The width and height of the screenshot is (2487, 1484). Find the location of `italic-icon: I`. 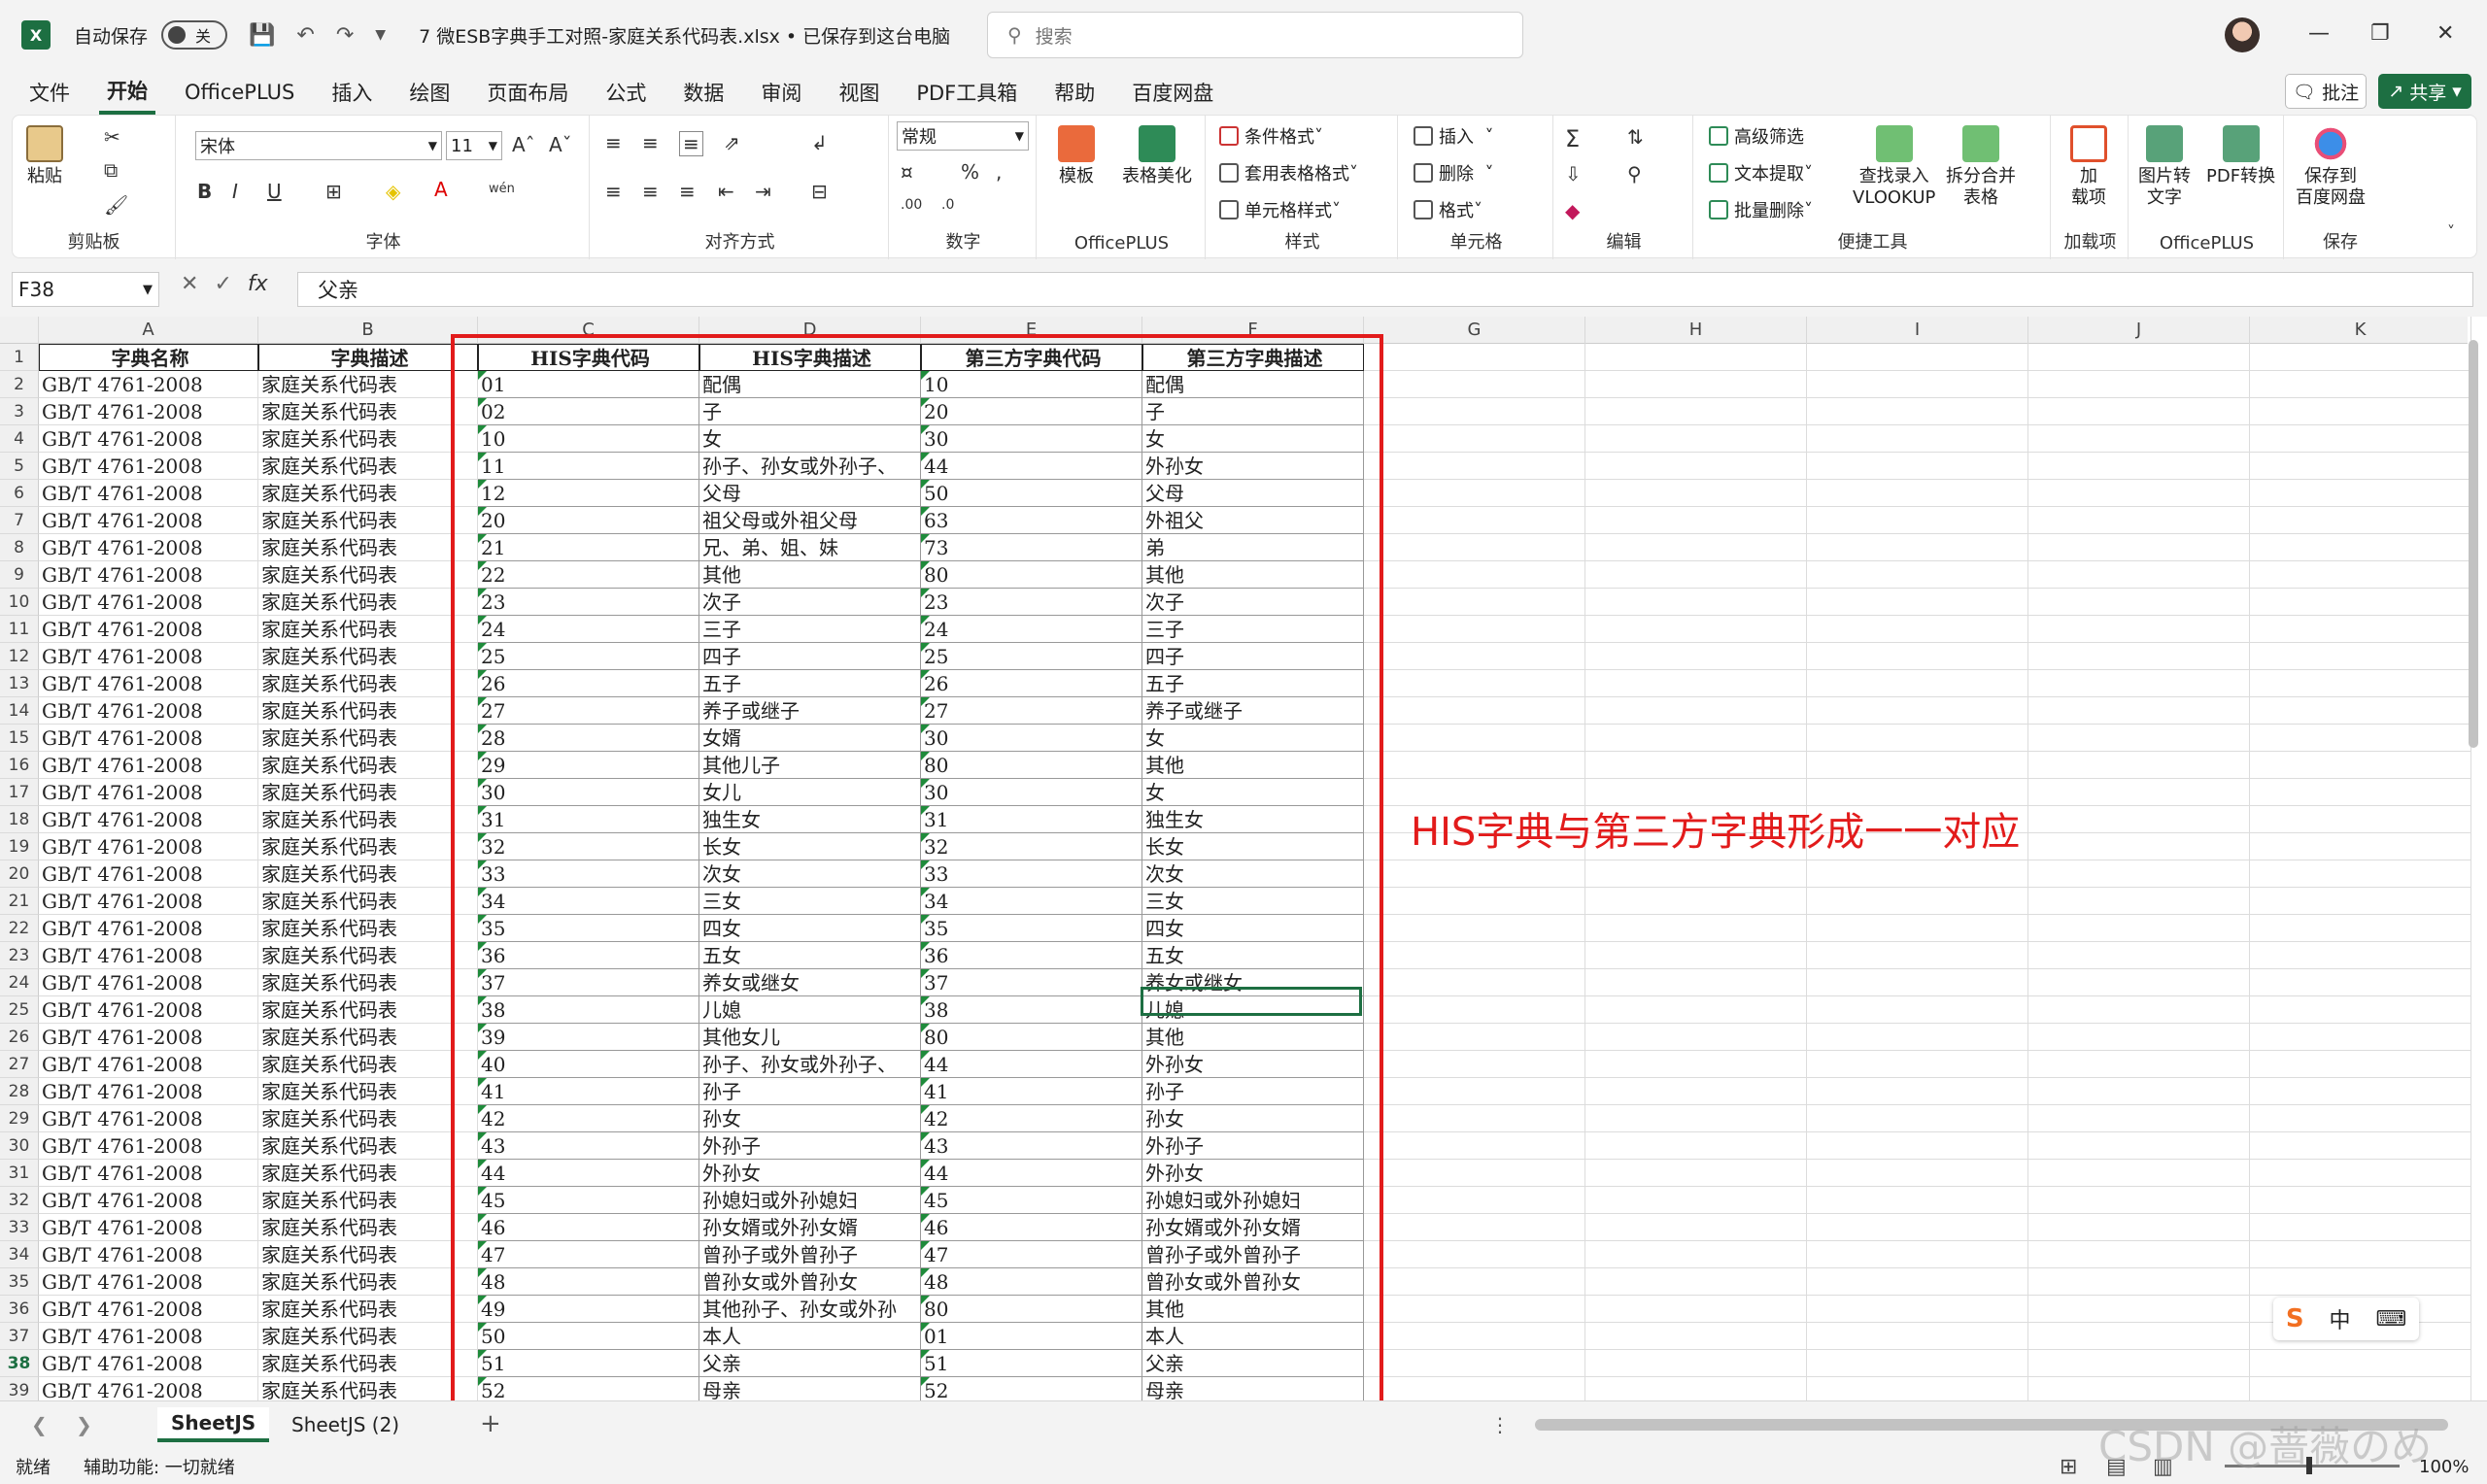

italic-icon: I is located at coordinates (235, 191).